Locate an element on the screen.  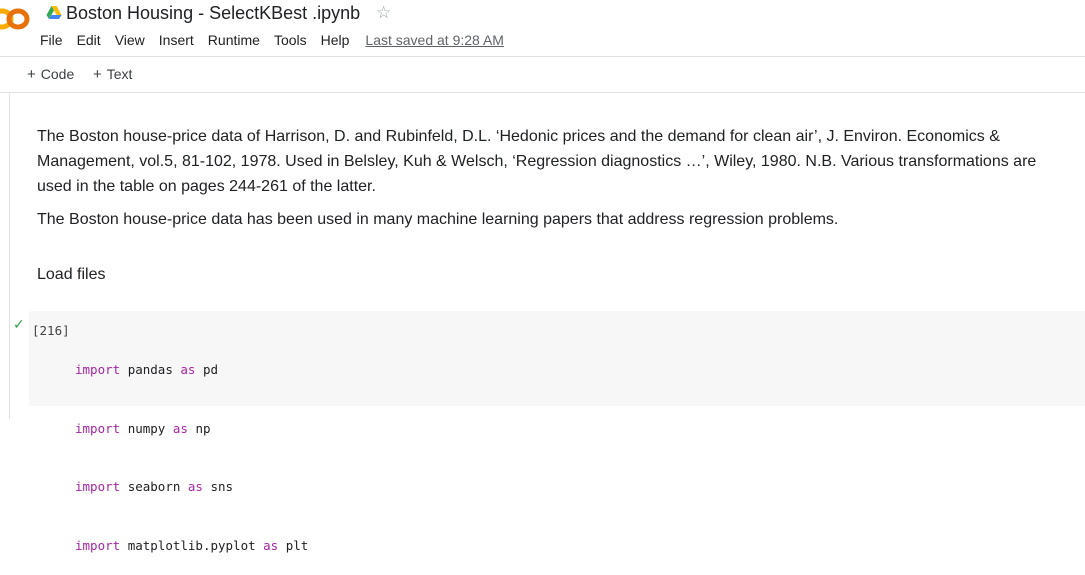
add-text-button: + Text is located at coordinates (112, 74).